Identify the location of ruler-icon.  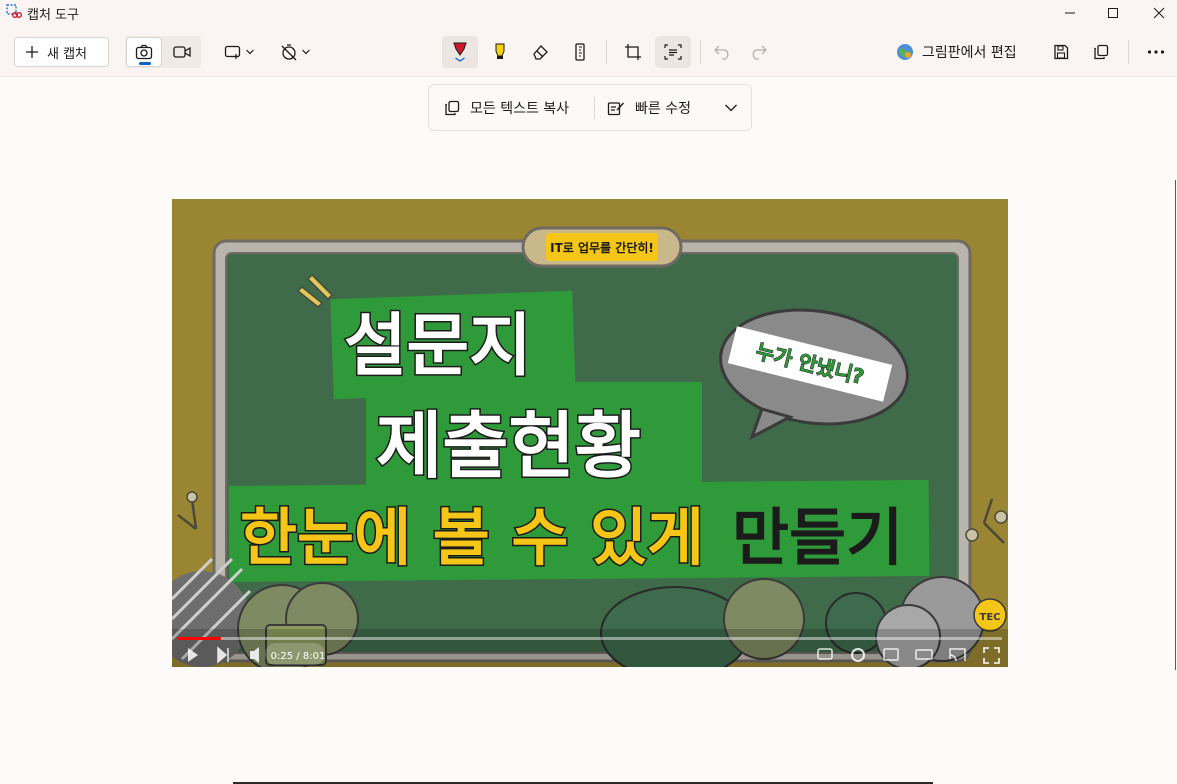
(580, 52).